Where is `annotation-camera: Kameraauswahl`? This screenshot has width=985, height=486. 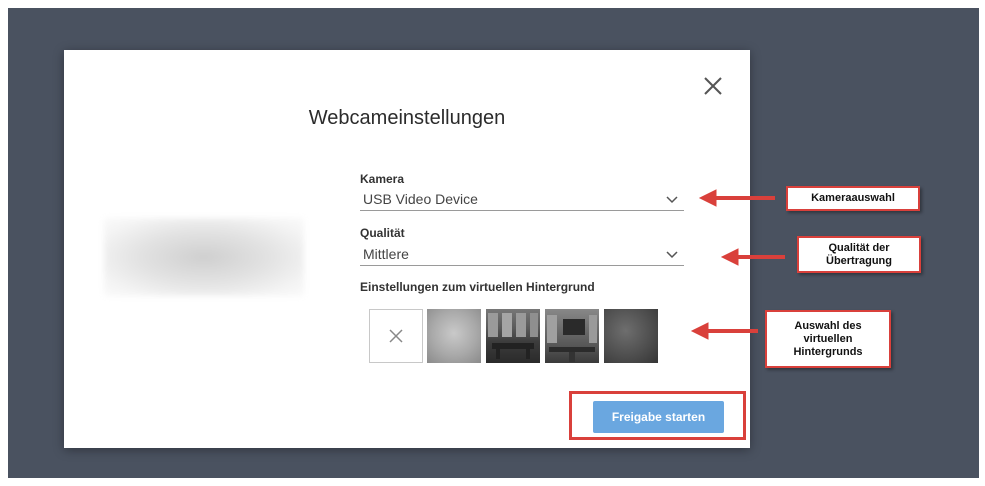
annotation-camera: Kameraauswahl is located at coordinates (853, 198).